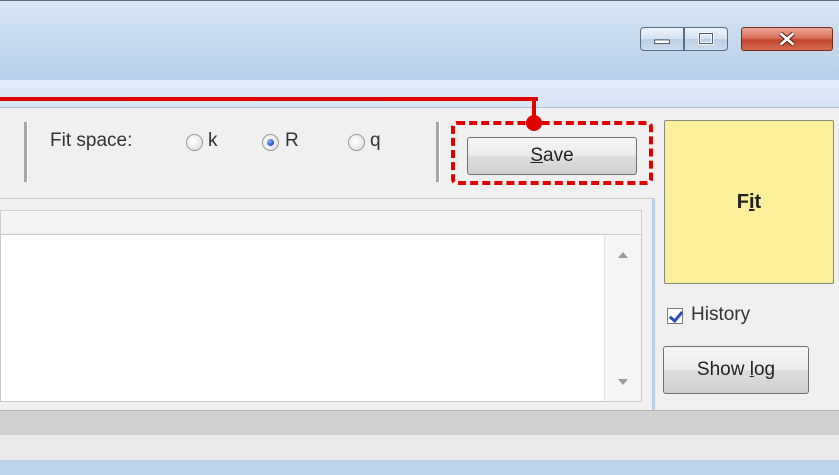 The height and width of the screenshot is (475, 839). I want to click on close-icon, so click(787, 39).